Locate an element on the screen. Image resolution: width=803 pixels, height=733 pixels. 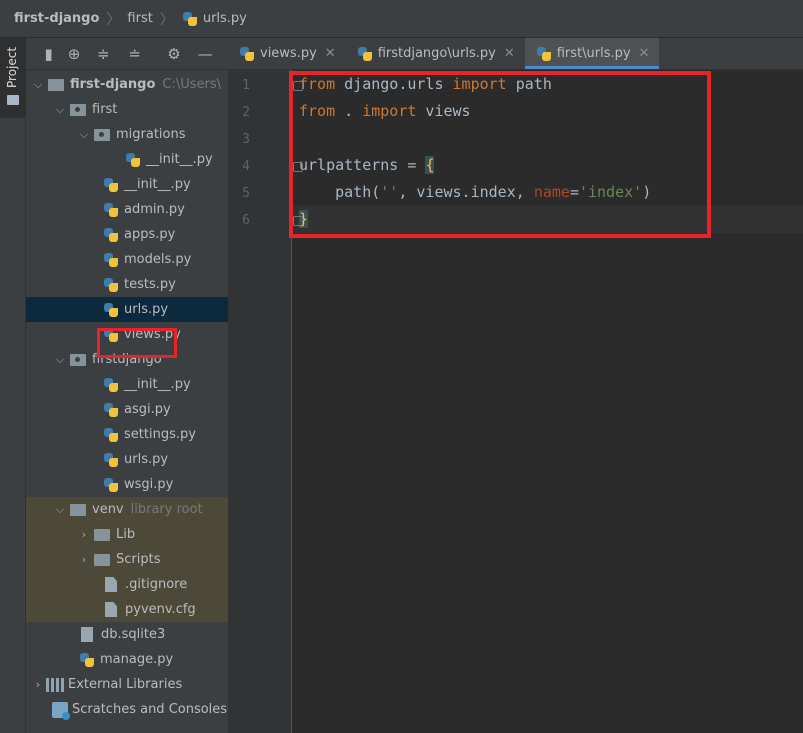
line-number: 3 is located at coordinates (246, 139).